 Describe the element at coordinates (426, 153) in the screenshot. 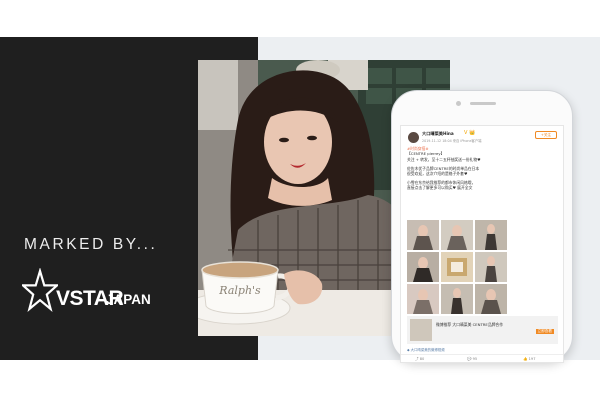

I see `post-subtitle: 【CENTRE pierrey】` at that location.